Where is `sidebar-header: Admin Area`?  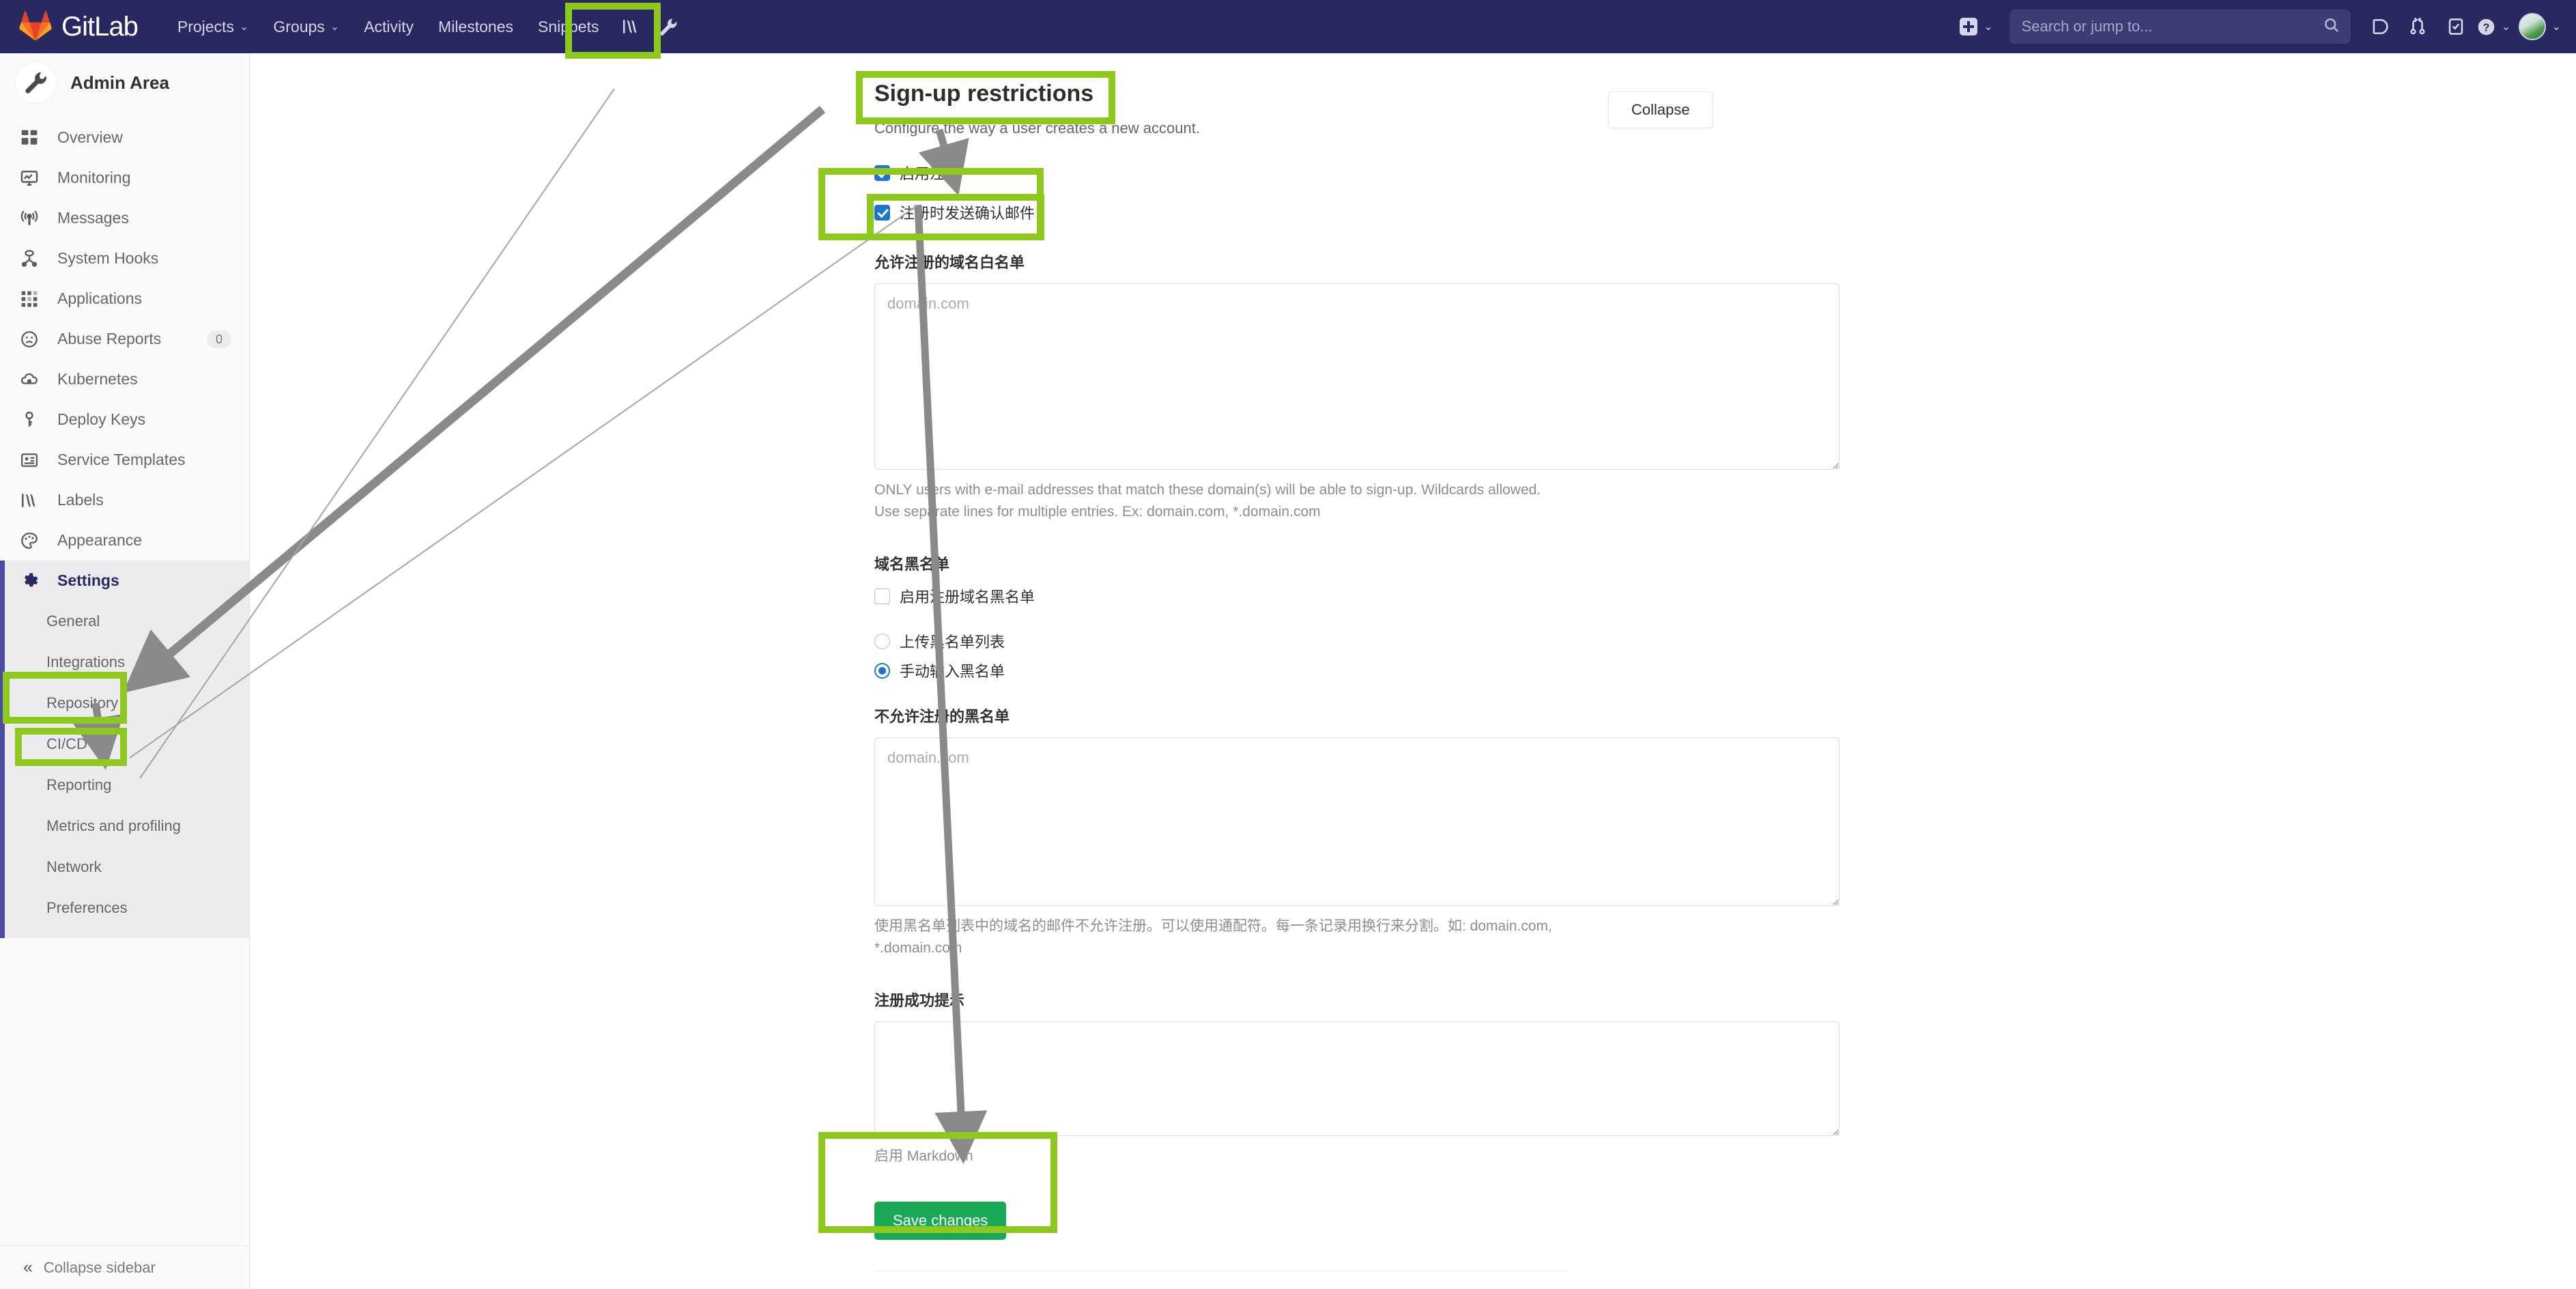
sidebar-header: Admin Area is located at coordinates (124, 82).